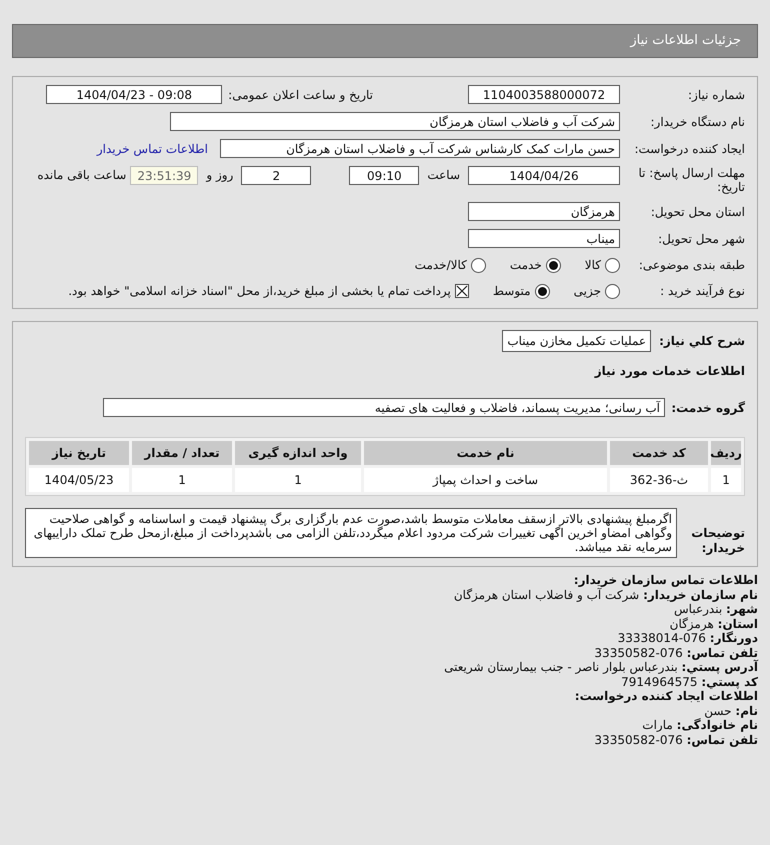 The image size is (770, 845). What do you see at coordinates (702, 341) in the screenshot?
I see `field-label: شرح کلي نیاز:` at bounding box center [702, 341].